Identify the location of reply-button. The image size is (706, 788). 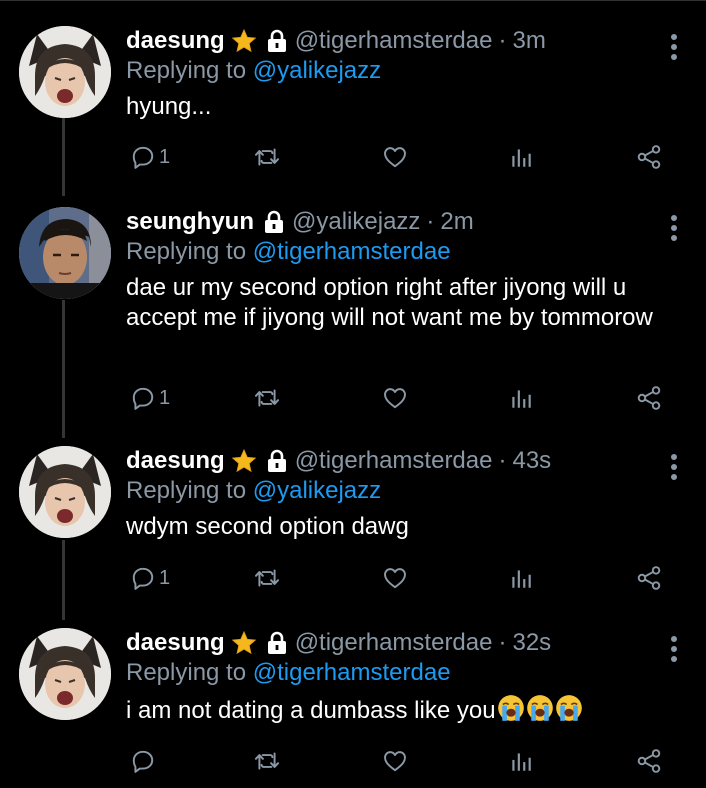
(144, 761).